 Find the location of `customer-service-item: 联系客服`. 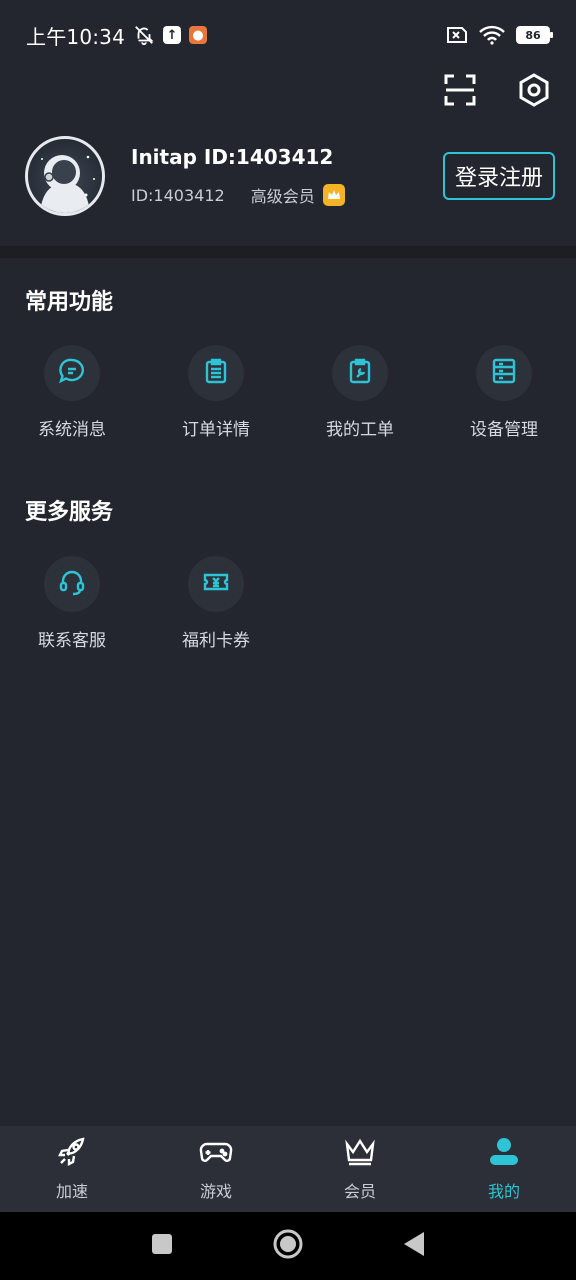

customer-service-item: 联系客服 is located at coordinates (72, 603).